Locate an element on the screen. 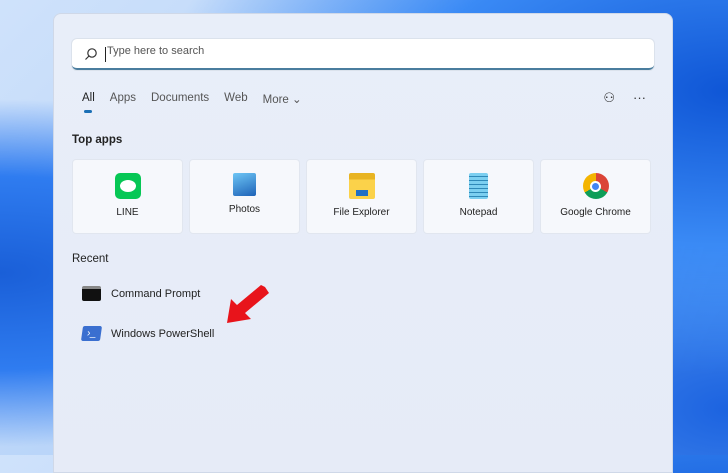 The height and width of the screenshot is (473, 728). tile-label: Photos is located at coordinates (244, 209).